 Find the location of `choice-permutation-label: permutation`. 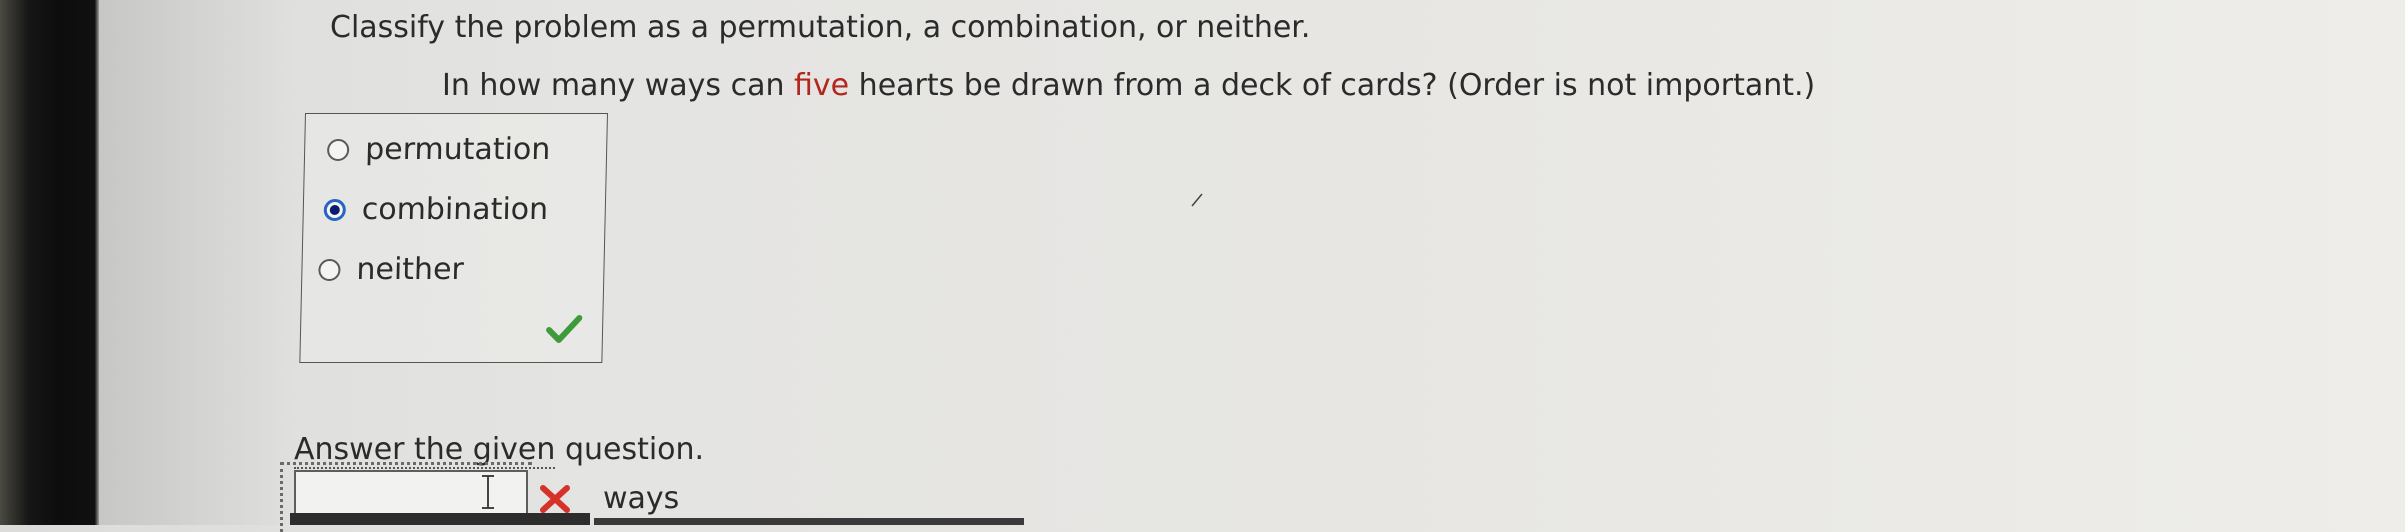

choice-permutation-label: permutation is located at coordinates (457, 149).